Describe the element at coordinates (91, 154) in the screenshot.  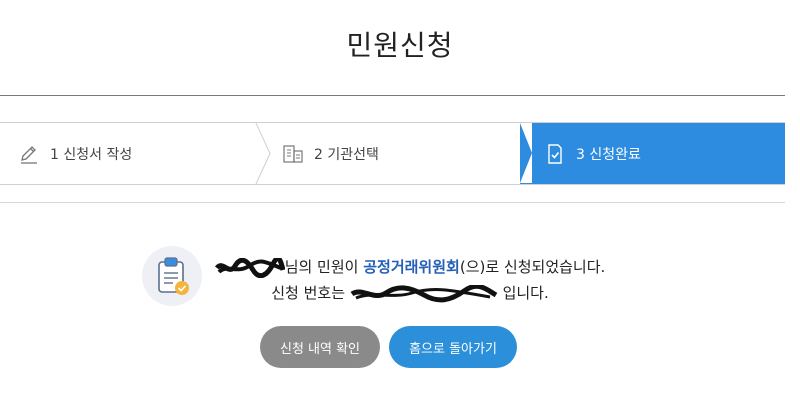
I see `step-1-label: 1 신청서 작성` at that location.